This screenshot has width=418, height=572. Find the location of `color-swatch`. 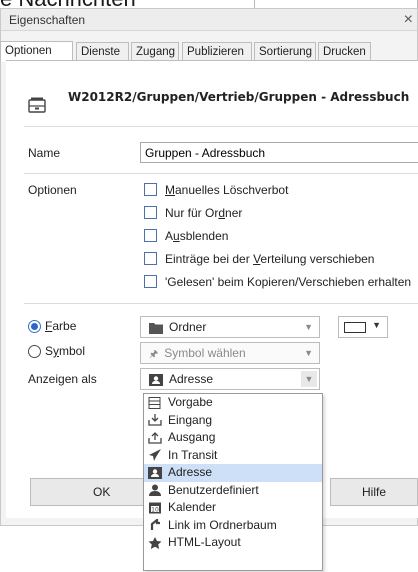

color-swatch is located at coordinates (355, 327).